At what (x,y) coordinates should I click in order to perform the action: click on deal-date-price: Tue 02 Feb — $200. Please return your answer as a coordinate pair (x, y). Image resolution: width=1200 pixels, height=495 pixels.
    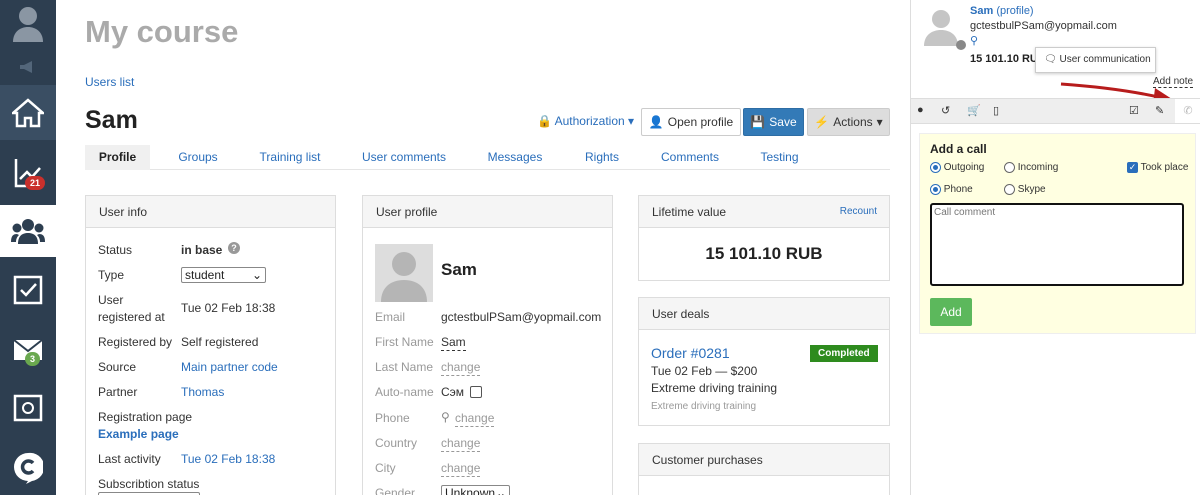
    Looking at the image, I should click on (704, 371).